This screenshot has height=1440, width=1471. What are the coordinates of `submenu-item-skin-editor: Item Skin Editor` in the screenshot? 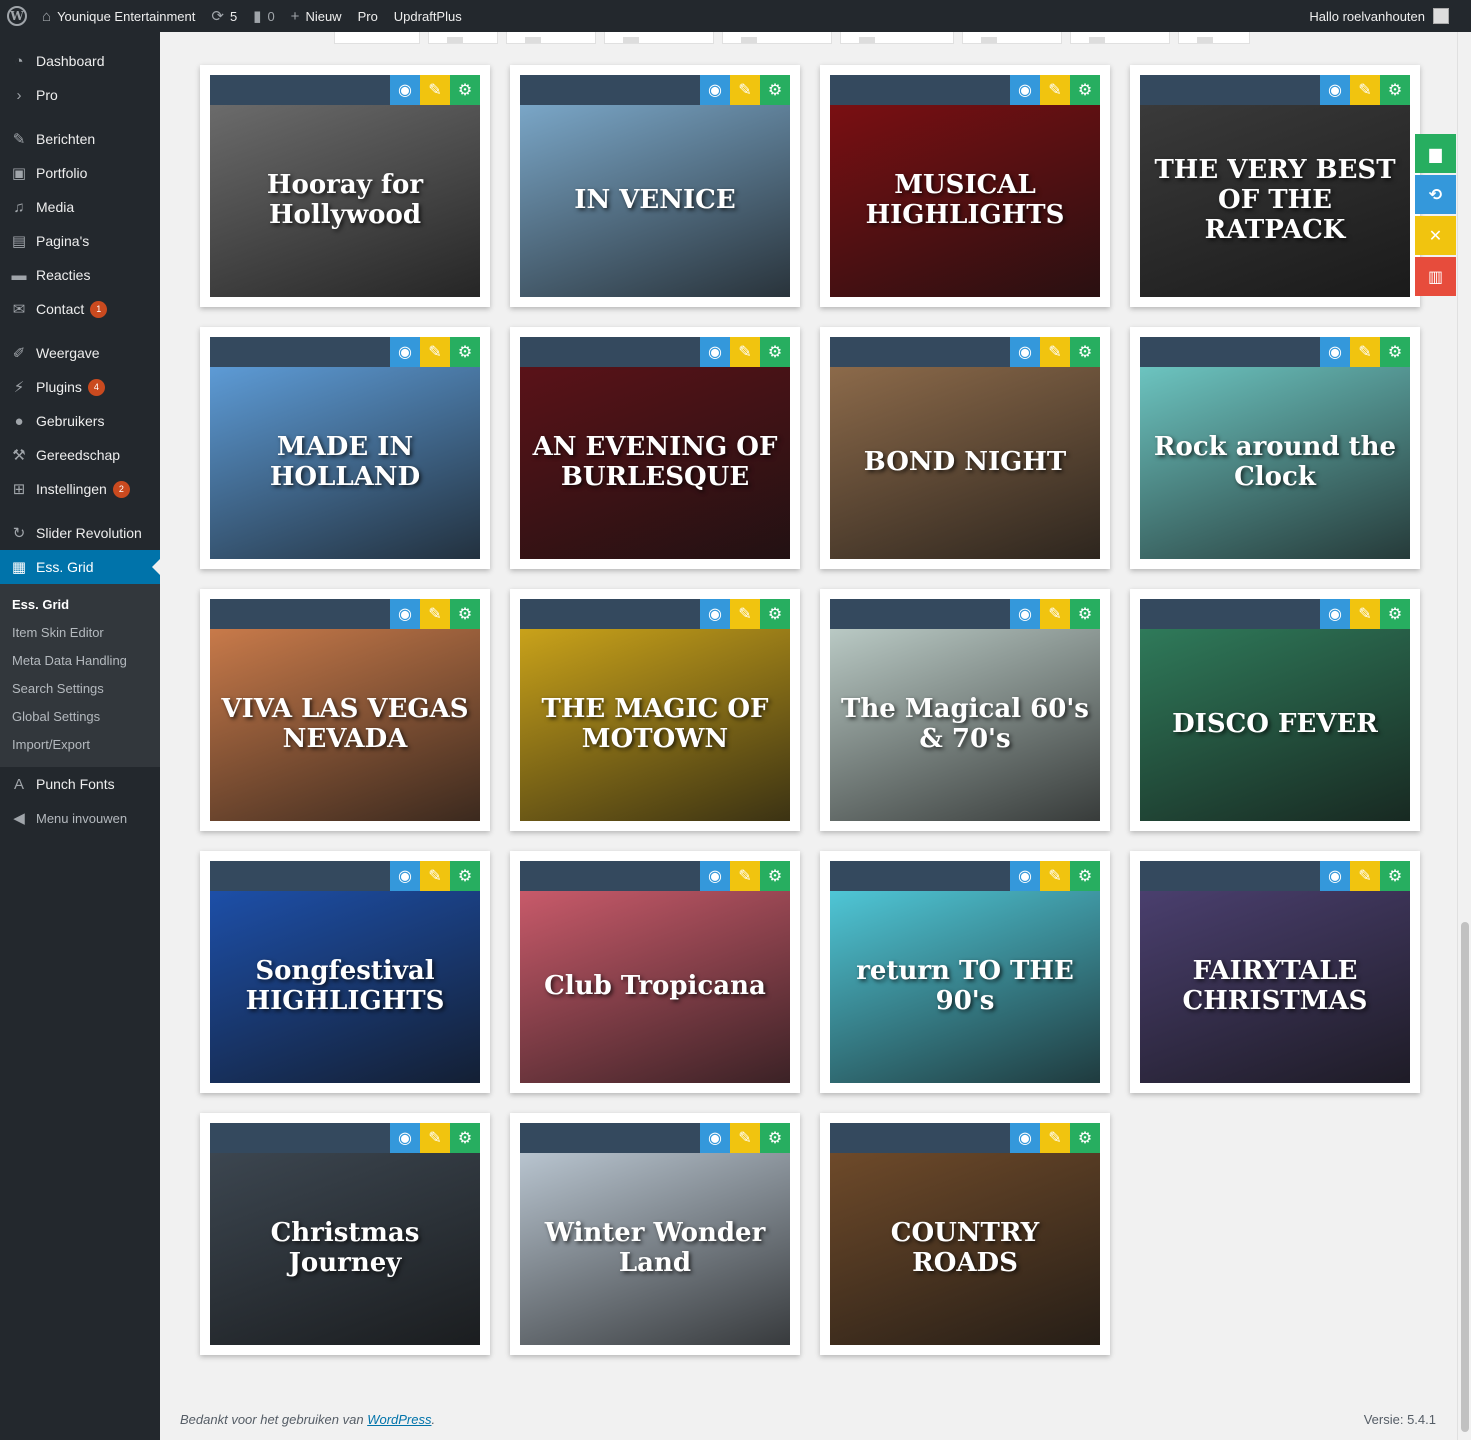 It's located at (80, 633).